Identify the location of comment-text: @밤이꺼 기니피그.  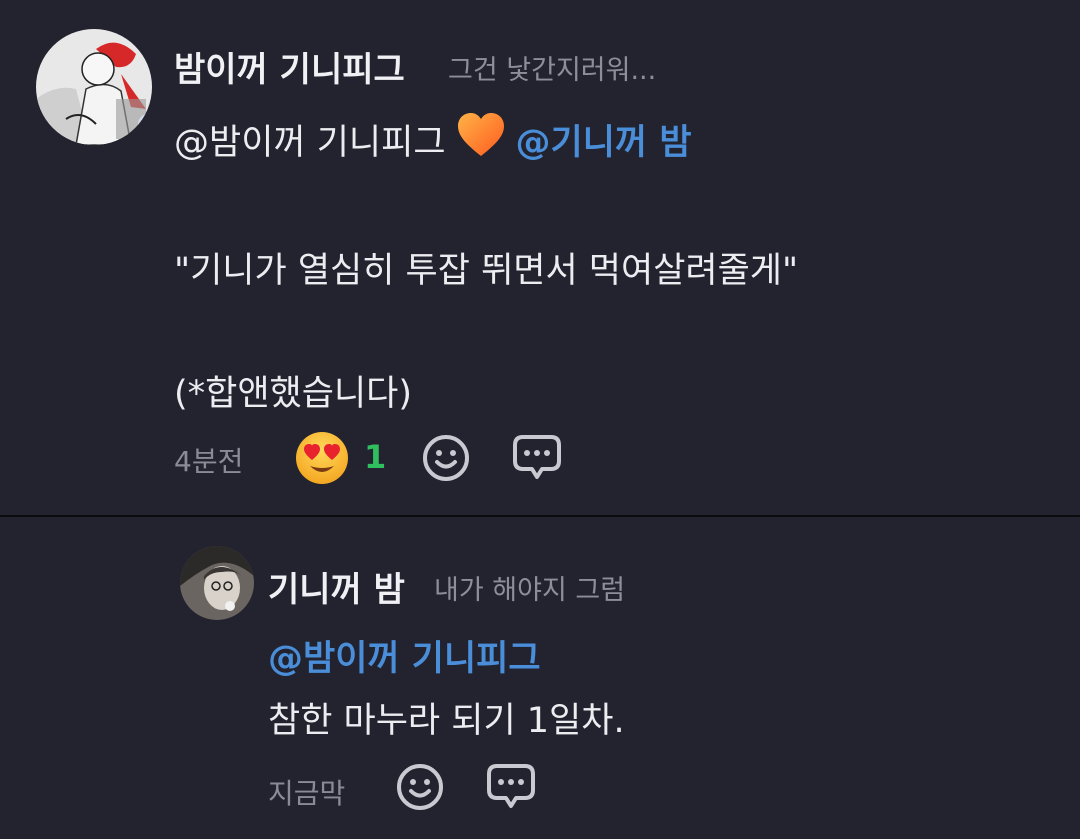
(310, 143).